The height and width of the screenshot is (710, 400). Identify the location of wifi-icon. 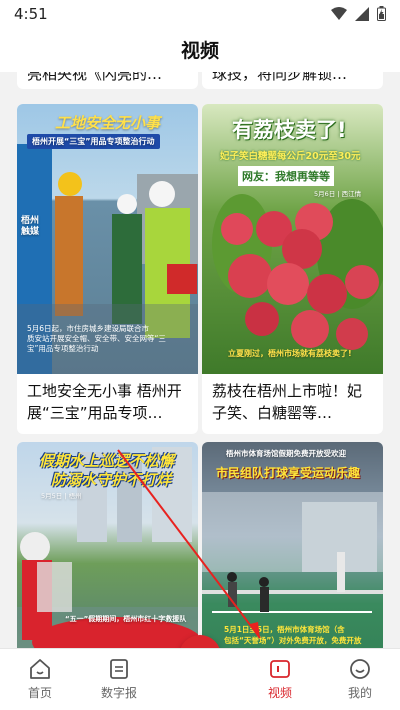
(339, 13).